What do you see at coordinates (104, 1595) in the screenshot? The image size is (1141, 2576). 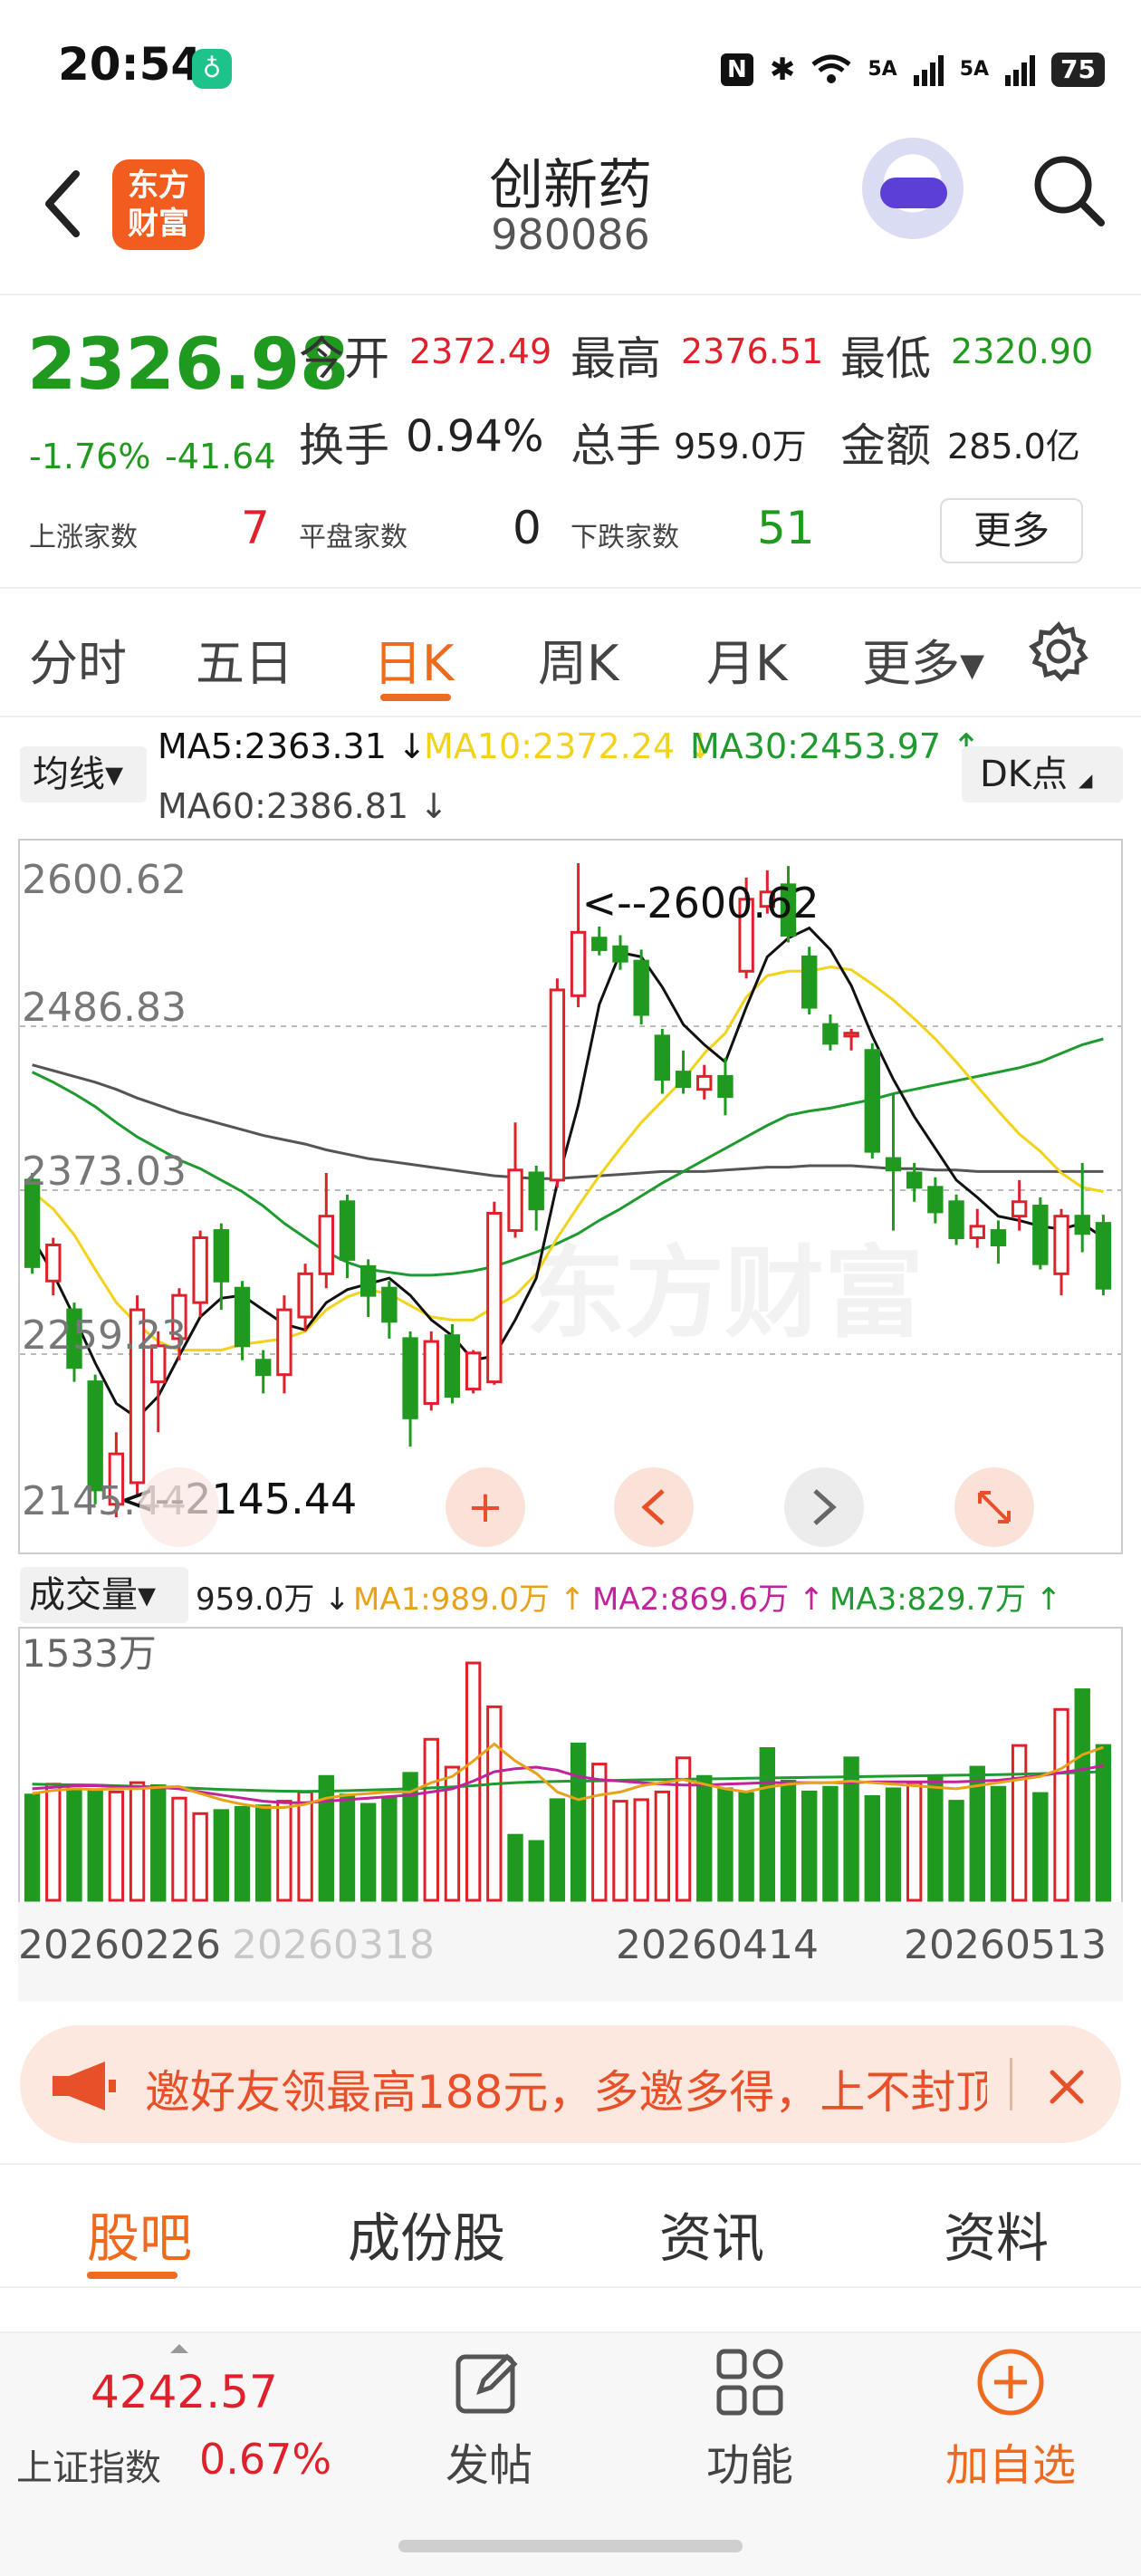 I see `volume-indicator-select: 成交量▾` at bounding box center [104, 1595].